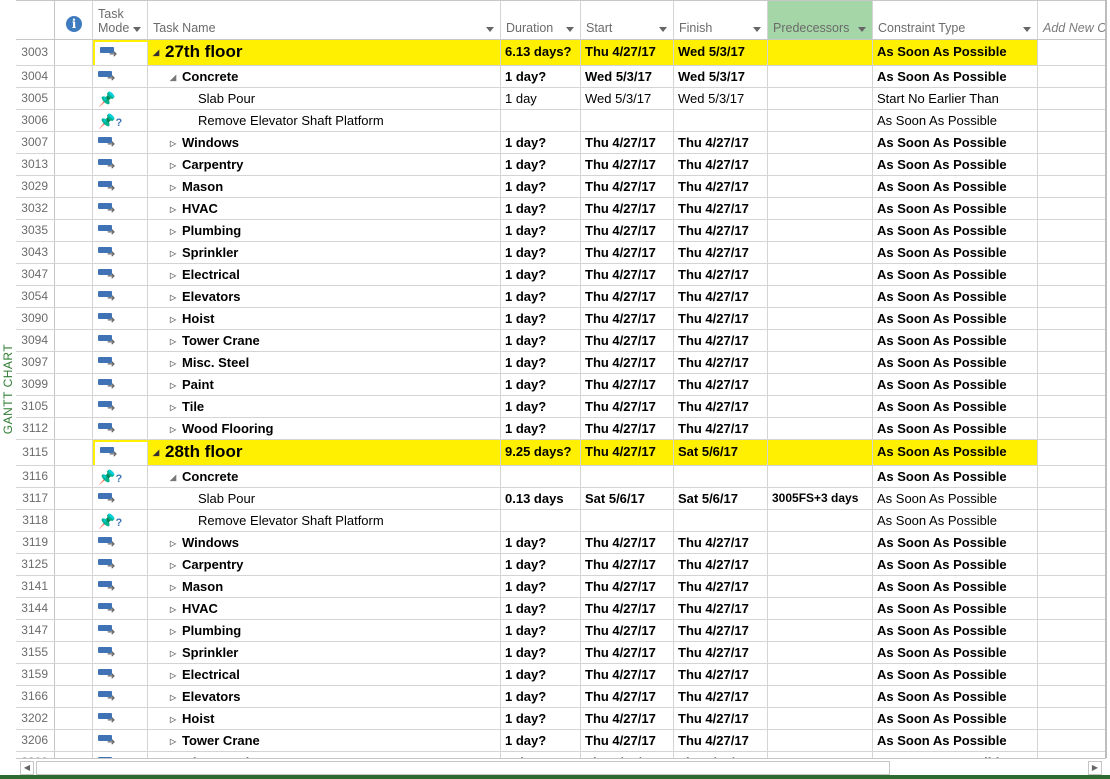 This screenshot has width=1110, height=779. I want to click on row-id: 3112, so click(35, 428).